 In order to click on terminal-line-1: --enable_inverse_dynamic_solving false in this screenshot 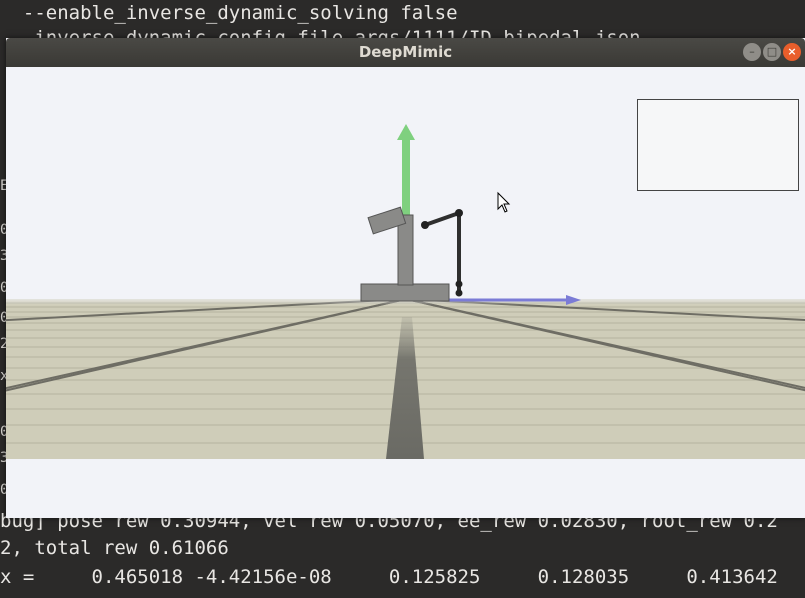, I will do `click(229, 13)`.